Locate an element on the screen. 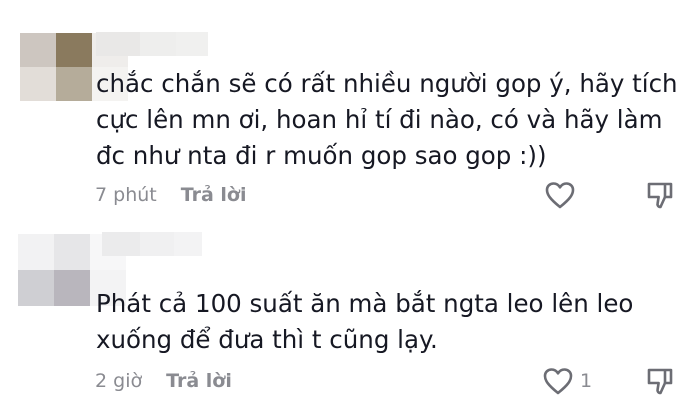 Image resolution: width=700 pixels, height=417 pixels. comment-meta: 2 giờ Trả lời is located at coordinates (163, 381).